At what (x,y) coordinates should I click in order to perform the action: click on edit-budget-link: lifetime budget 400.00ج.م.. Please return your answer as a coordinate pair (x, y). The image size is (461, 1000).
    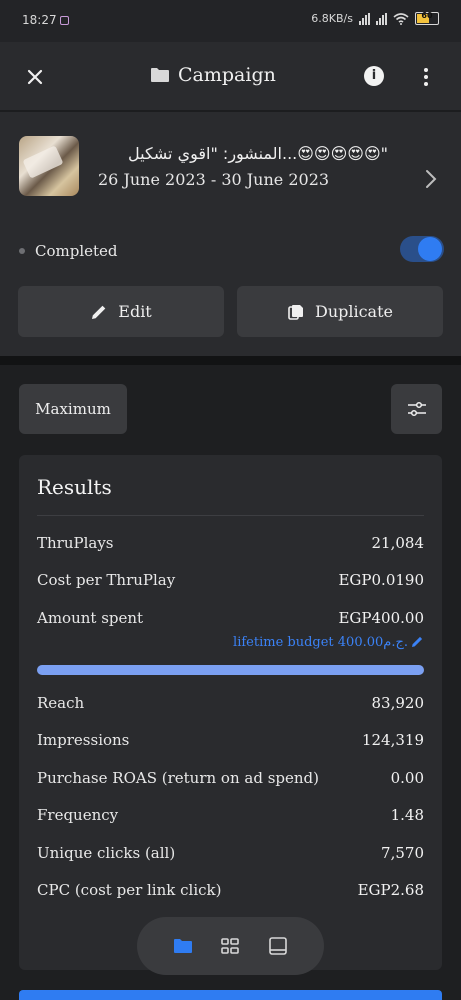
    Looking at the image, I should click on (230, 645).